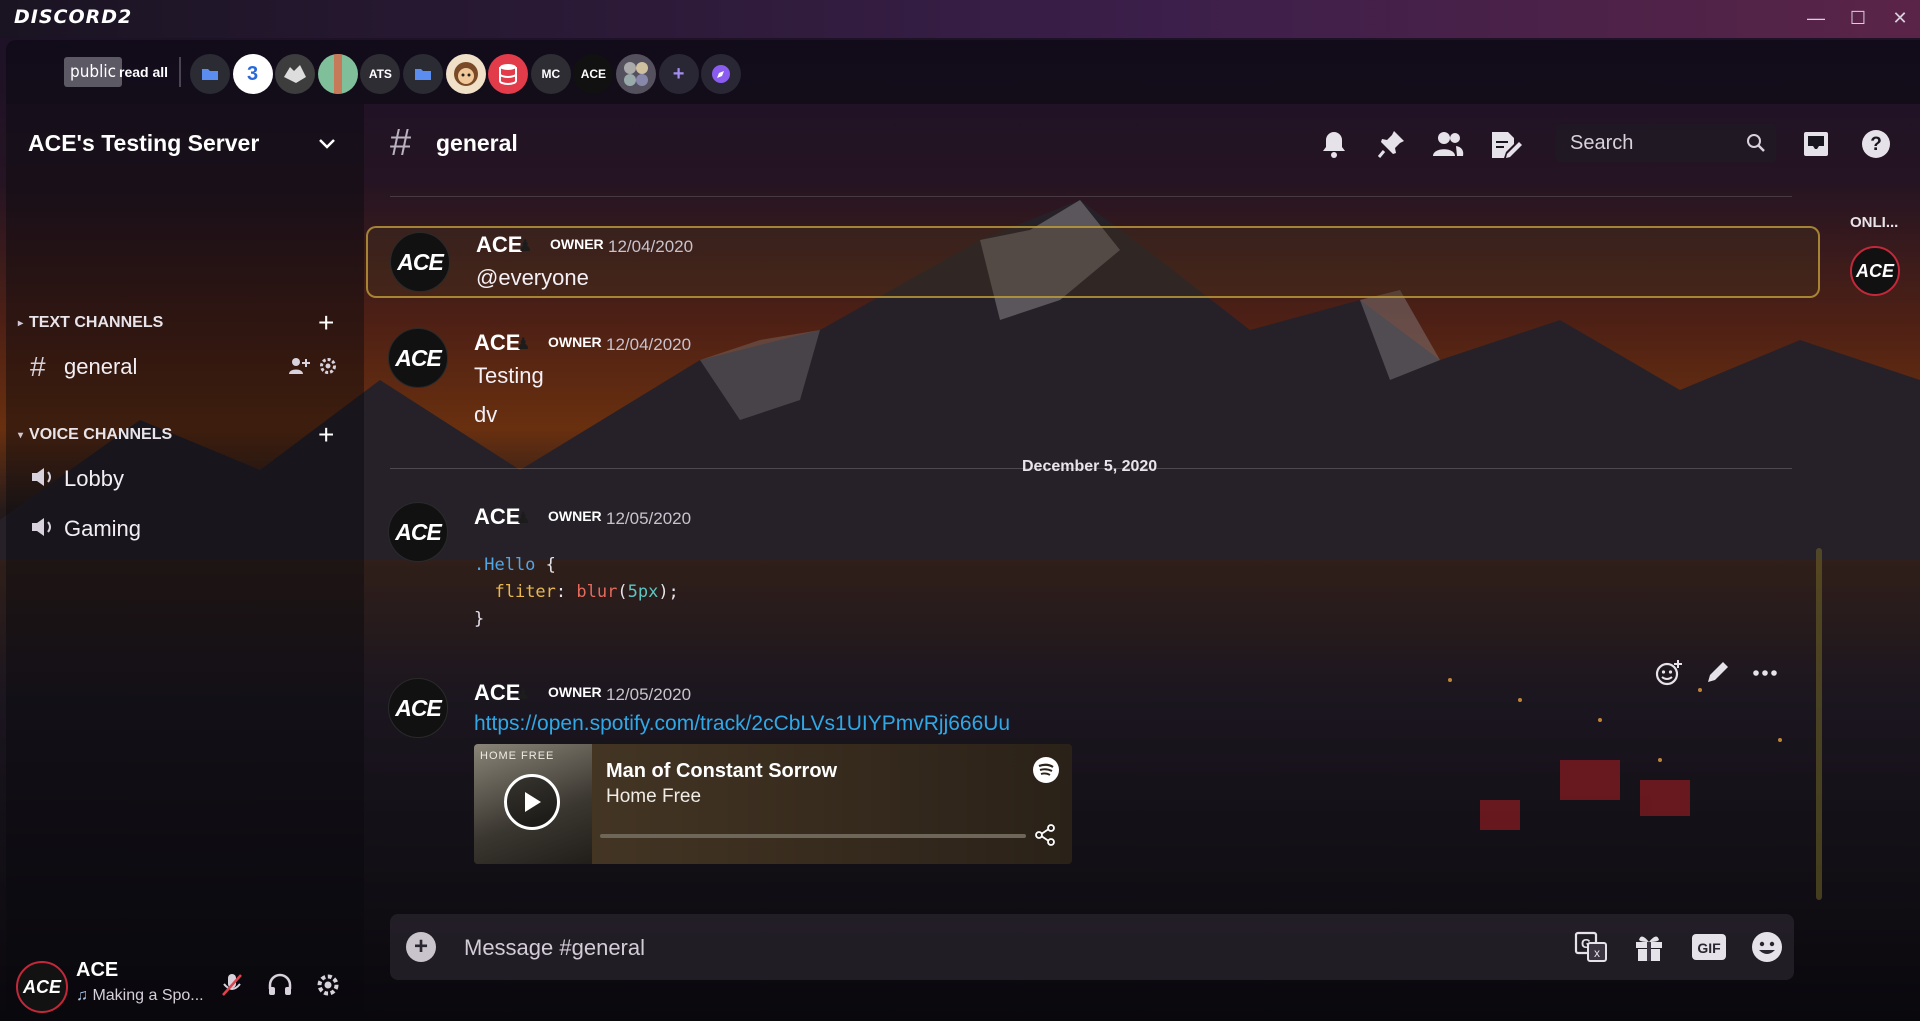 This screenshot has height=1021, width=1920. Describe the element at coordinates (1767, 947) in the screenshot. I see `emoji-icon` at that location.